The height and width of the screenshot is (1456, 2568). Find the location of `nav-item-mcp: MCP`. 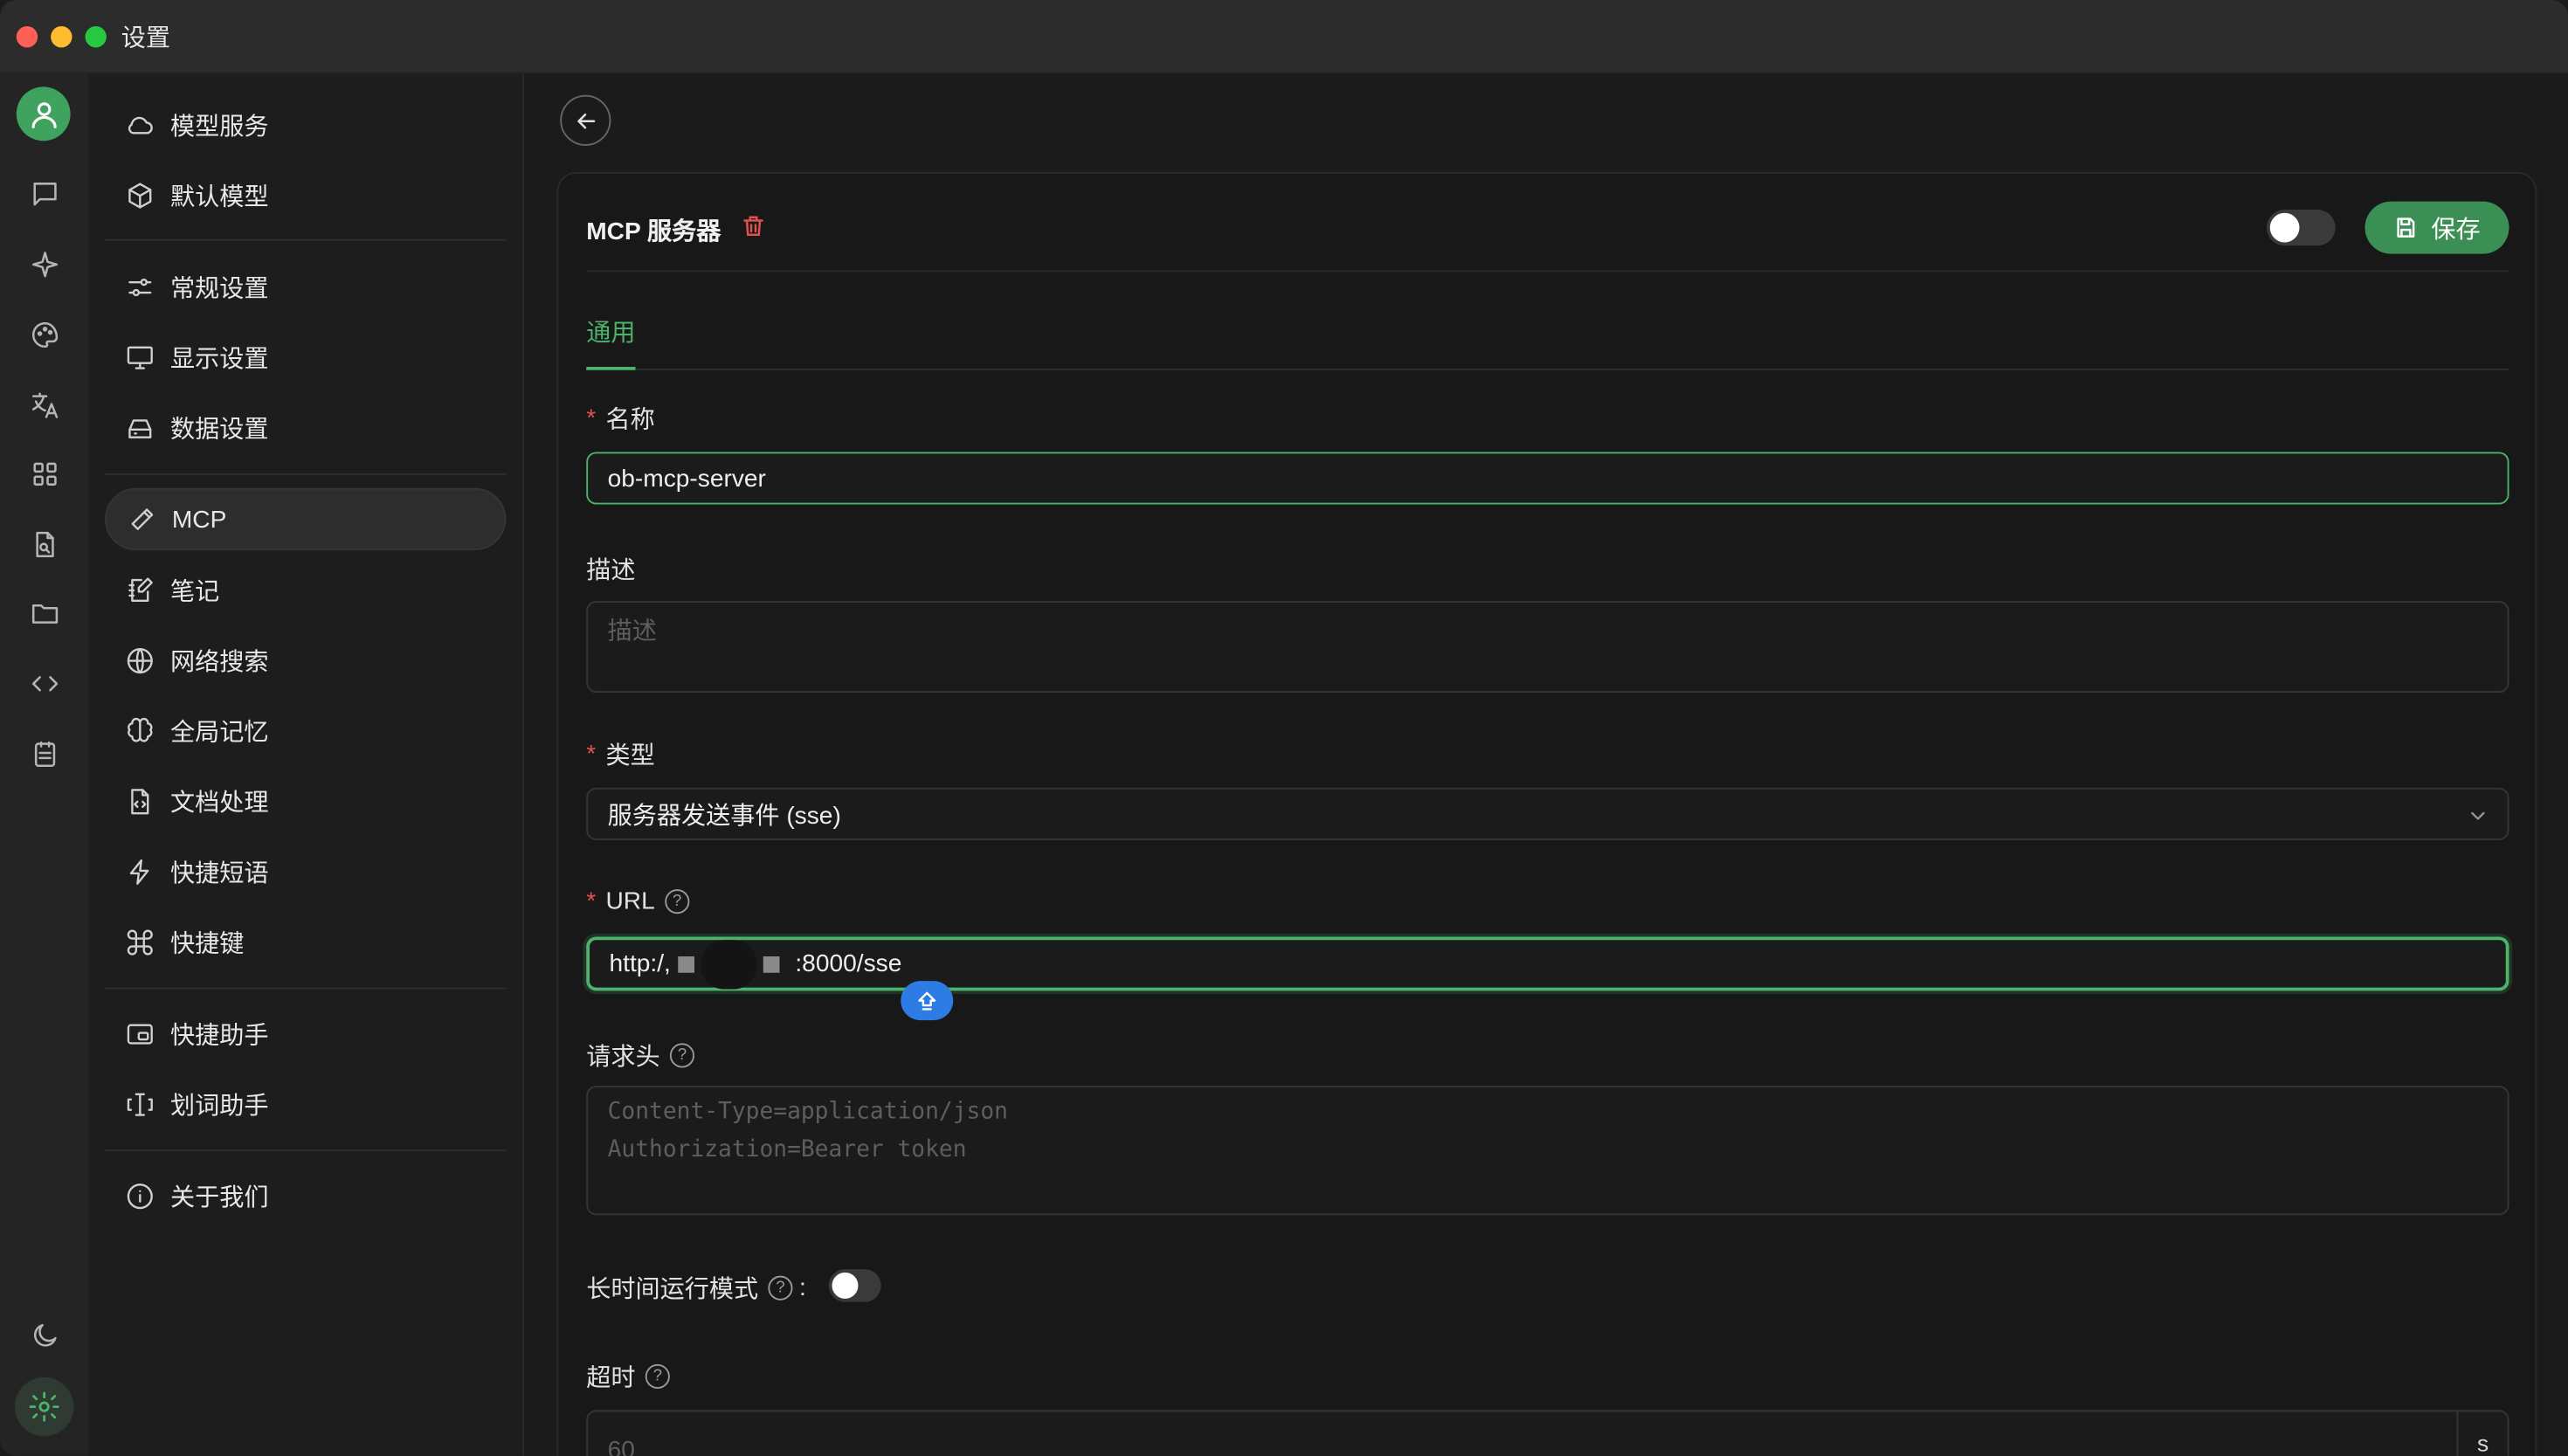

nav-item-mcp: MCP is located at coordinates (306, 518).